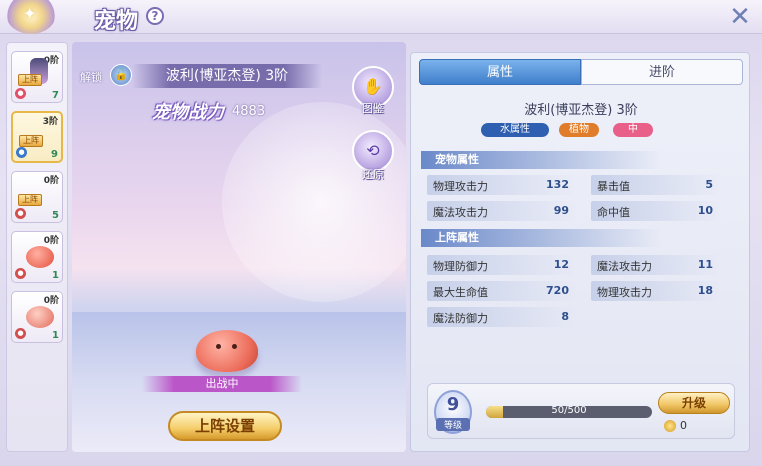 This screenshot has height=466, width=762. What do you see at coordinates (709, 184) in the screenshot?
I see `stat-value: 5` at bounding box center [709, 184].